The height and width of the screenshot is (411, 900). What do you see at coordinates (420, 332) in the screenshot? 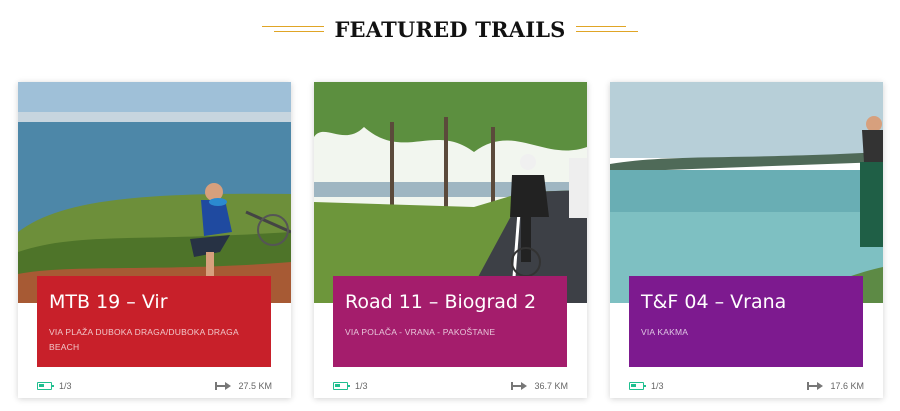
I see `trail-subtitle-2: VIA POLAČA - VRANA - PAKOŠTANE` at bounding box center [420, 332].